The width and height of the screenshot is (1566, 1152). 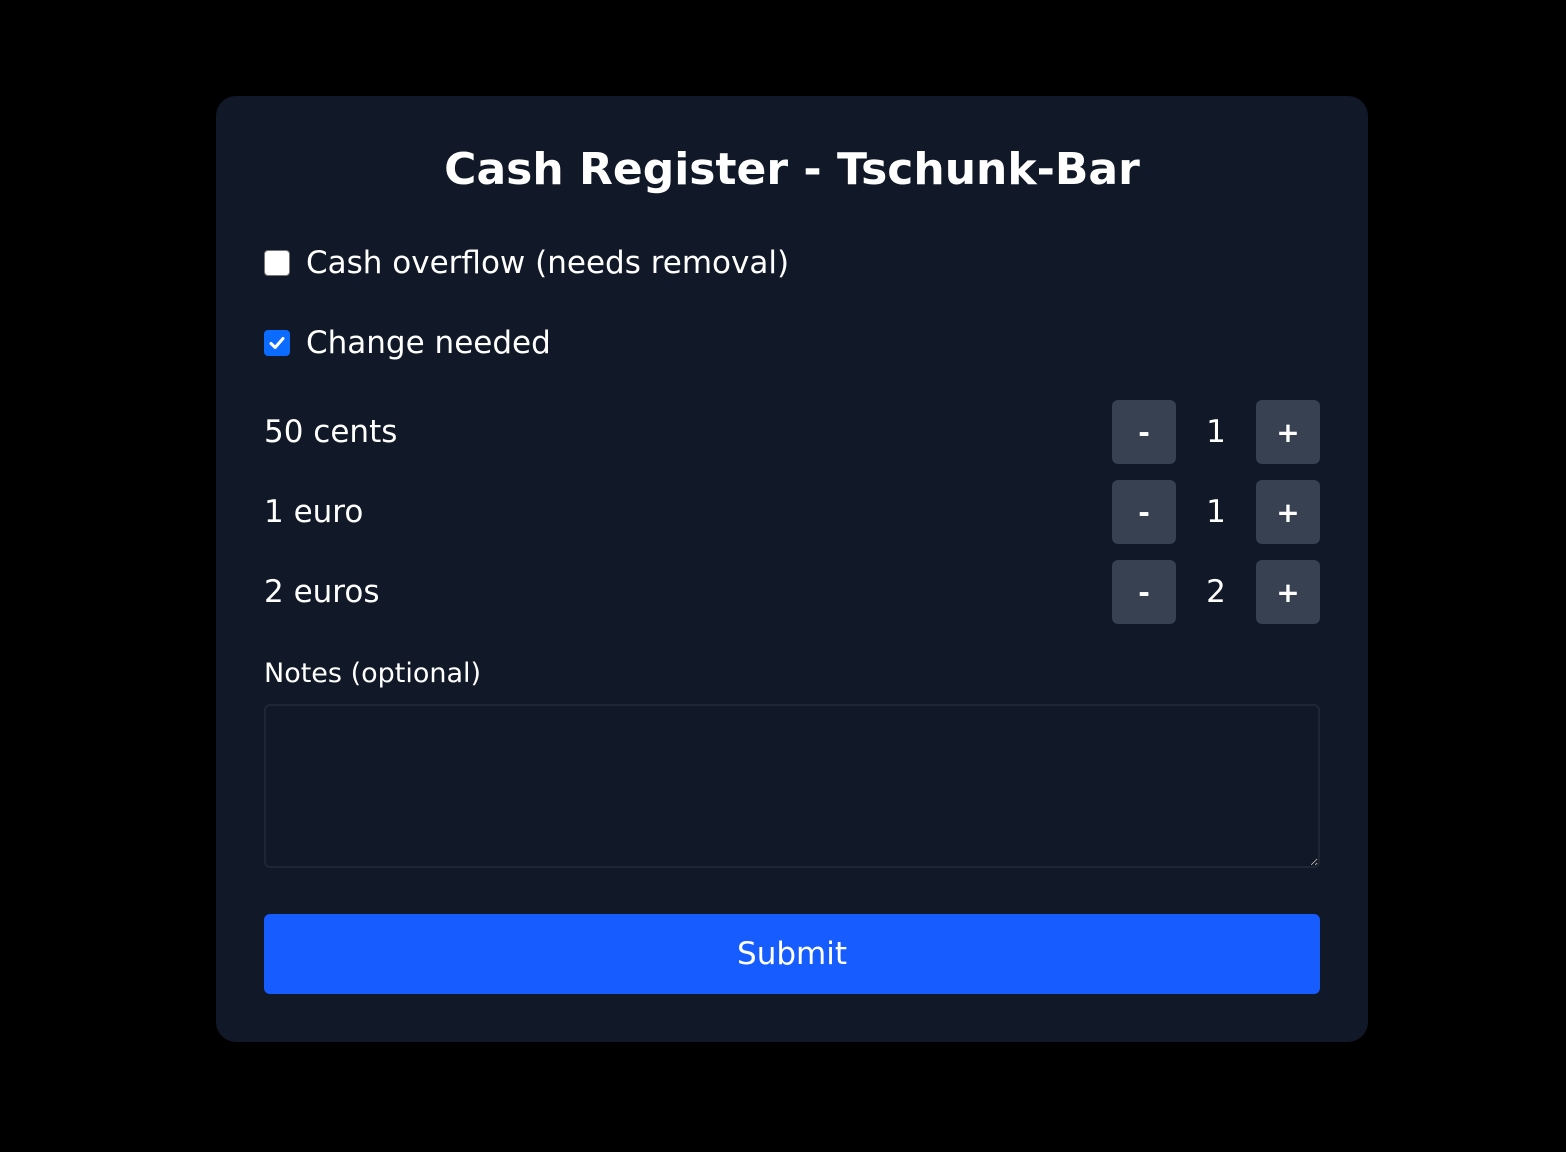 I want to click on coin-row-50-cents: 50 cents - 1 +, so click(x=792, y=432).